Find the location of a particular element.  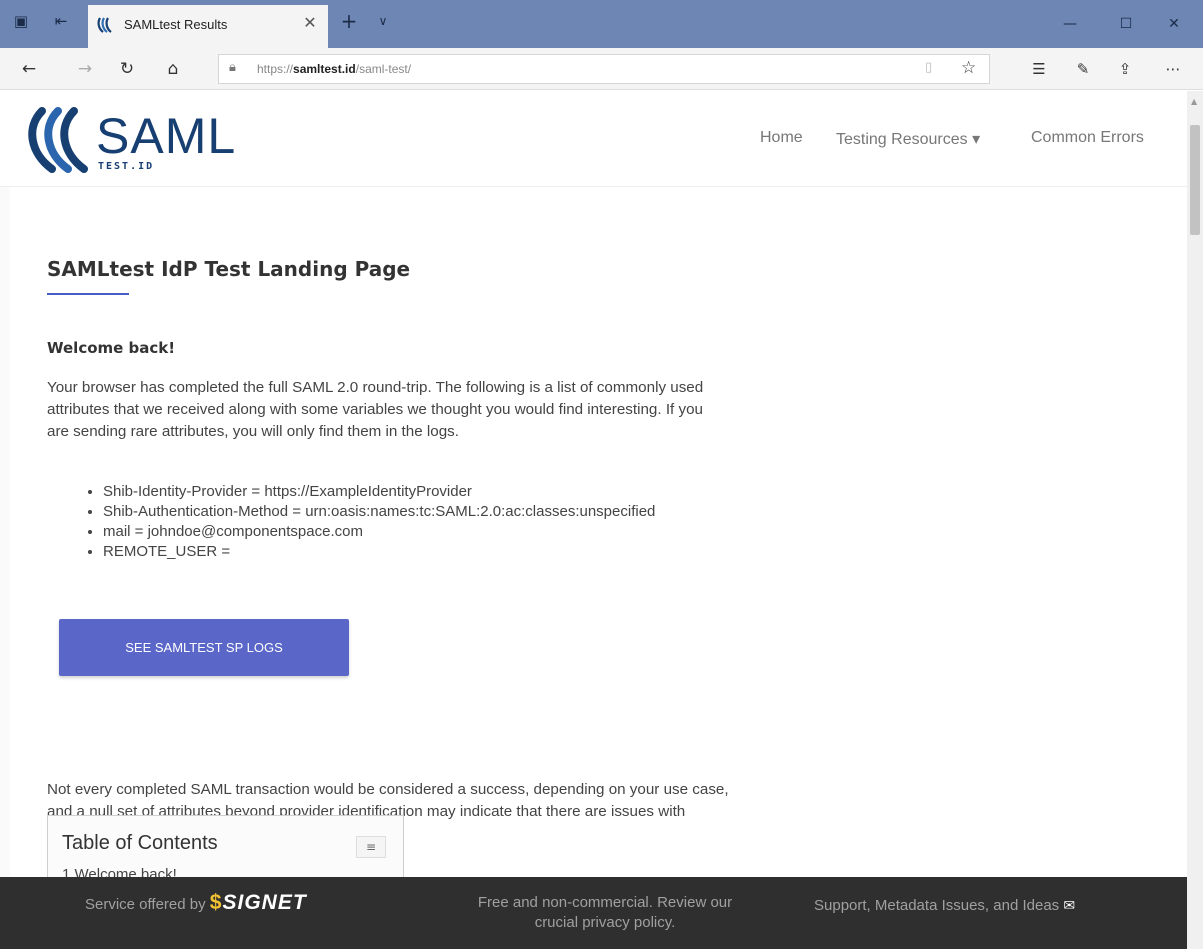

favorites-hub-icon: ☰ is located at coordinates (1039, 69).